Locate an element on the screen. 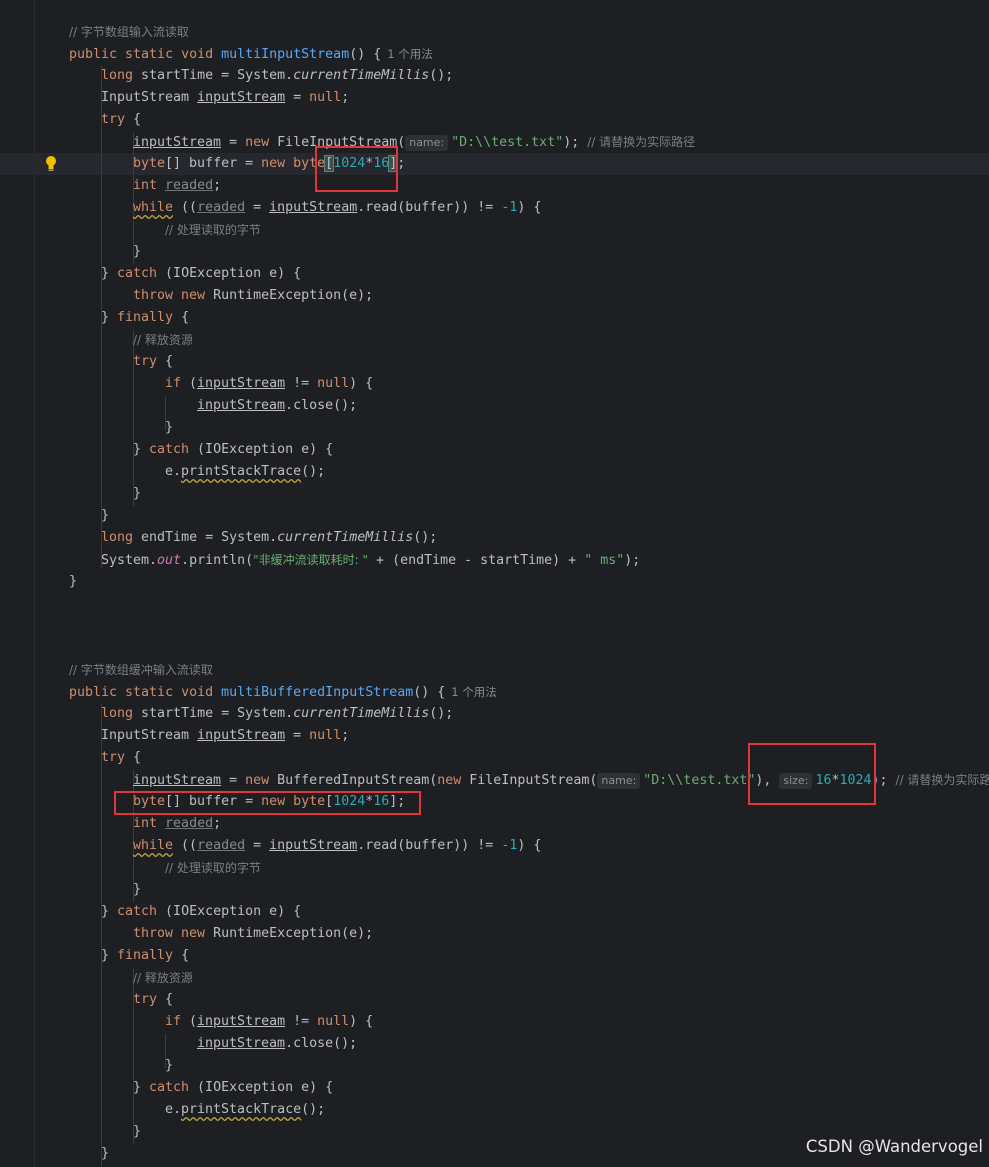  code-text: ); is located at coordinates (632, 560).